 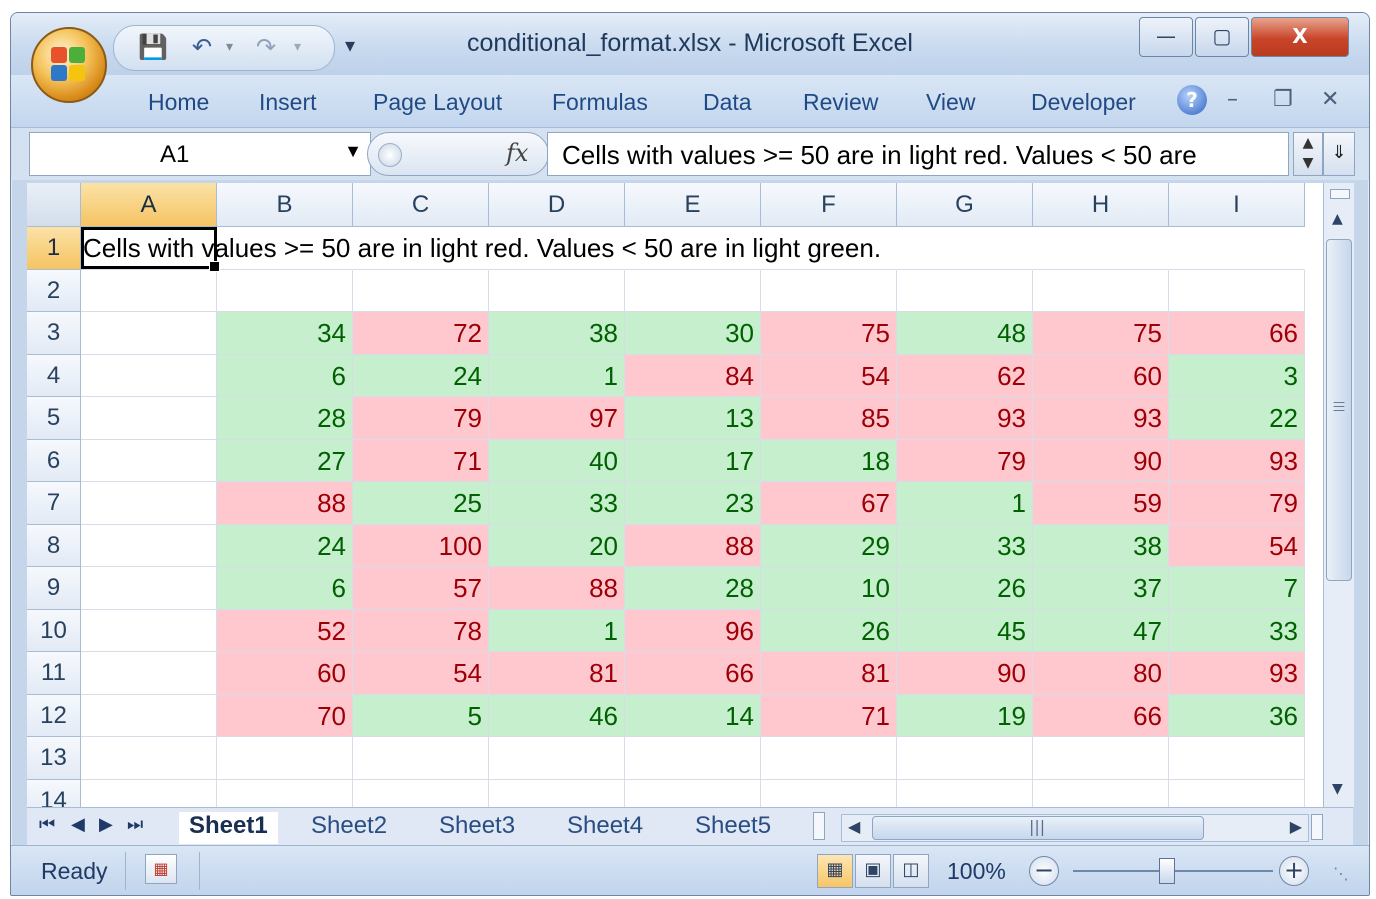 What do you see at coordinates (288, 102) in the screenshot?
I see `tab-insert: Insert` at bounding box center [288, 102].